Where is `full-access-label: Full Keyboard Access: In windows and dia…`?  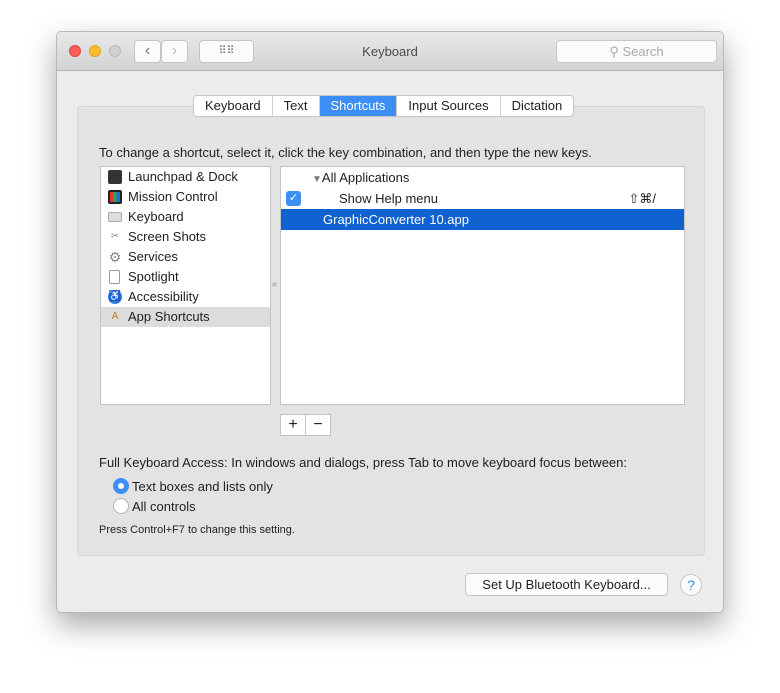 full-access-label: Full Keyboard Access: In windows and dia… is located at coordinates (363, 462).